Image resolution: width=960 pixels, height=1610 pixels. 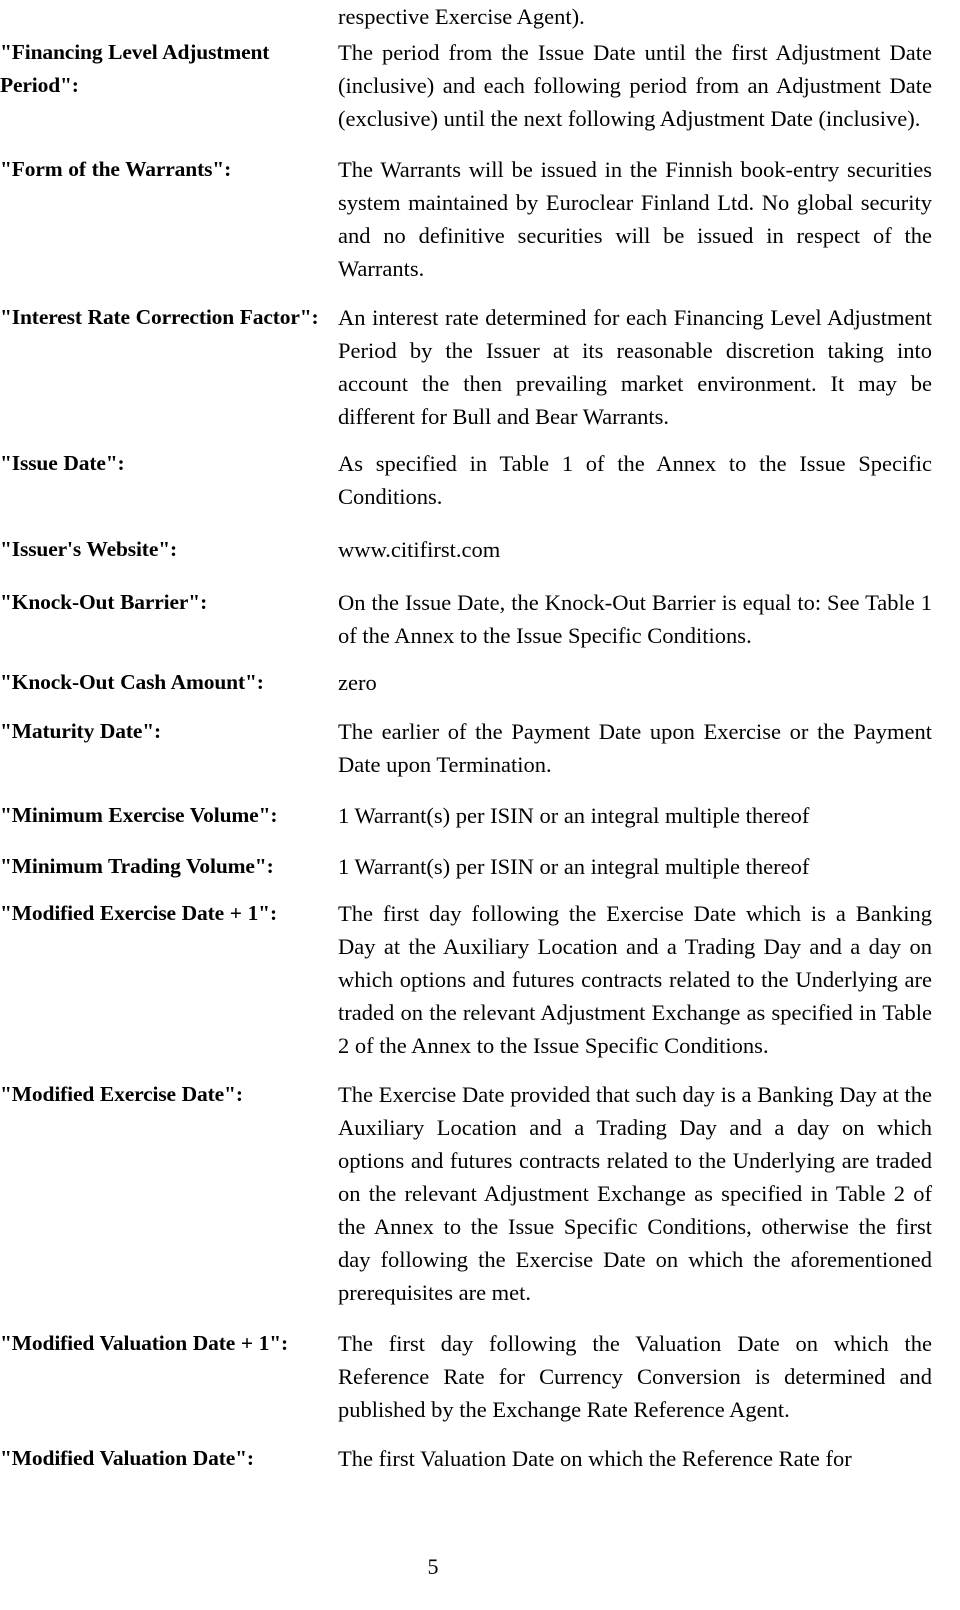 What do you see at coordinates (461, 16) in the screenshot?
I see `continuation-text: respective Exercise Agent).` at bounding box center [461, 16].